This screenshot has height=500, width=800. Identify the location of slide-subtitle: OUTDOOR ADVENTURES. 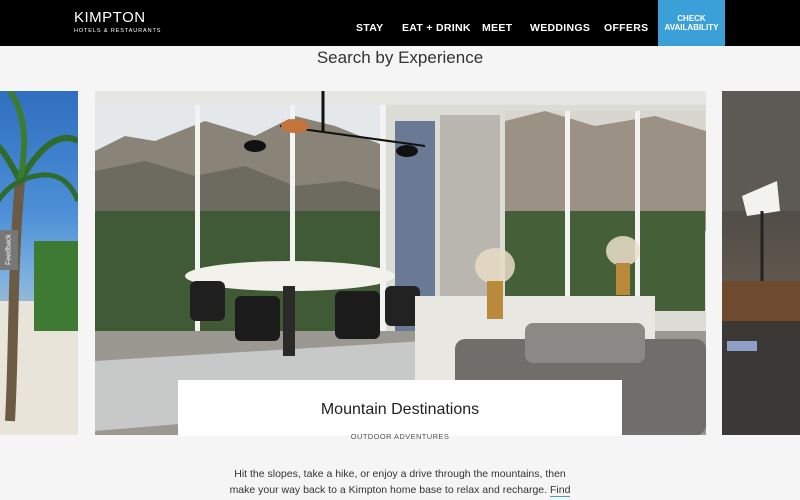
(400, 436).